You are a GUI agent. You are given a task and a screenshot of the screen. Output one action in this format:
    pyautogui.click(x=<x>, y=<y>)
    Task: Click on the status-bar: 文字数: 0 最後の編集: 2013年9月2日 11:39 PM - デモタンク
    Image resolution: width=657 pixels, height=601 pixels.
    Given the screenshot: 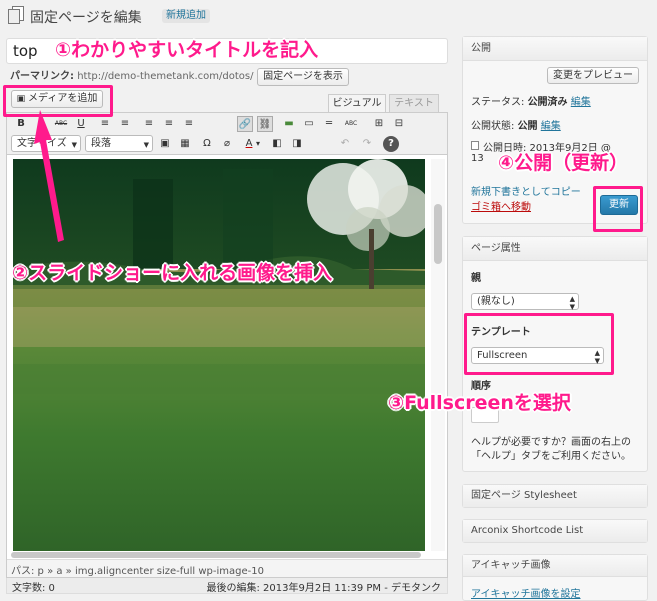 What is the action you would take?
    pyautogui.click(x=227, y=586)
    